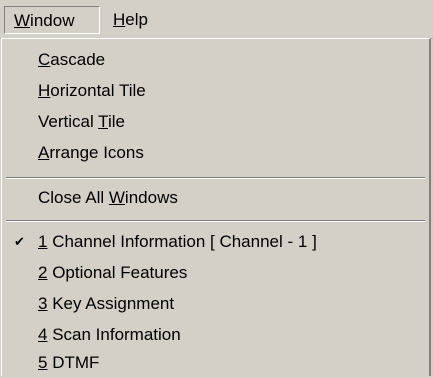 The height and width of the screenshot is (378, 433). I want to click on help-menu-label: elp, so click(136, 19).